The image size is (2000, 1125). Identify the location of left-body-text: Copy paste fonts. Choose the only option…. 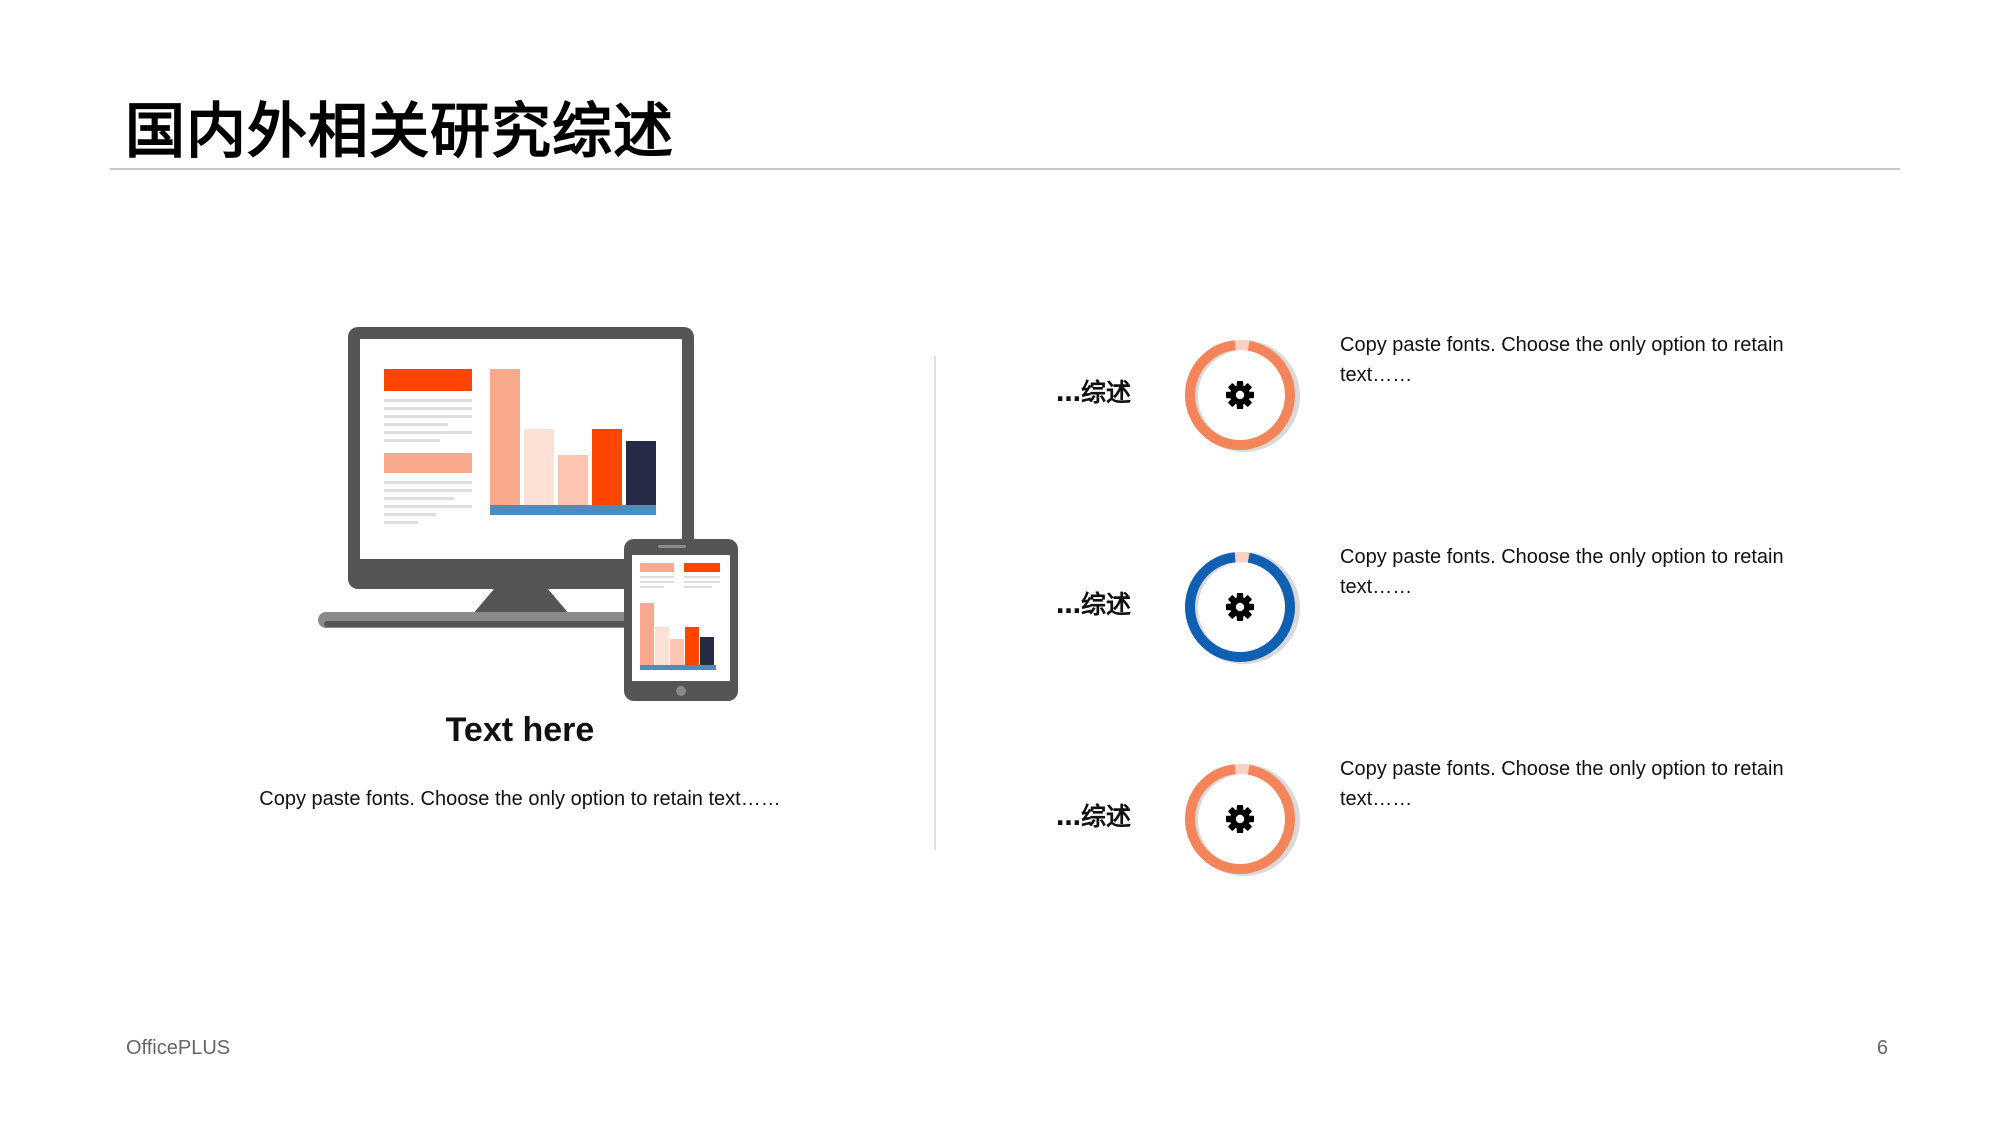
(520, 799).